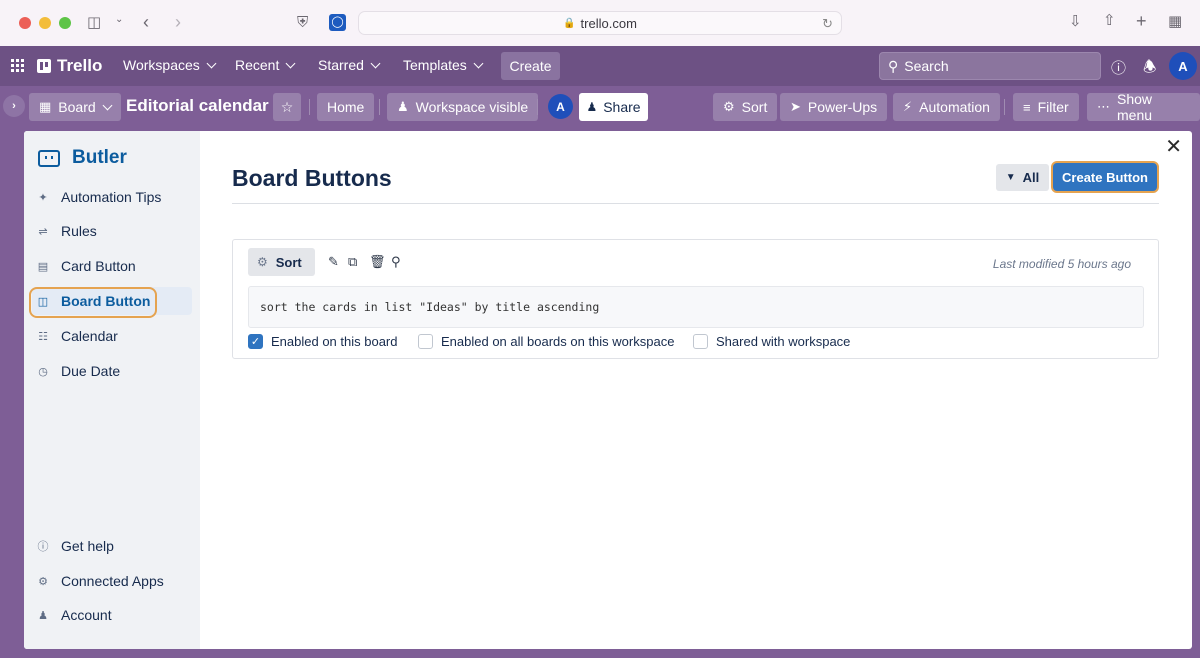 The width and height of the screenshot is (1200, 658). I want to click on member-avatar: A, so click(560, 106).